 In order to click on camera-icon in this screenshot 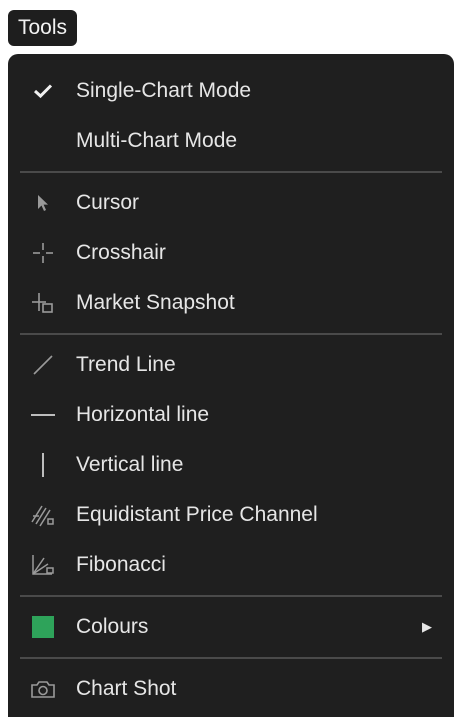, I will do `click(43, 689)`.